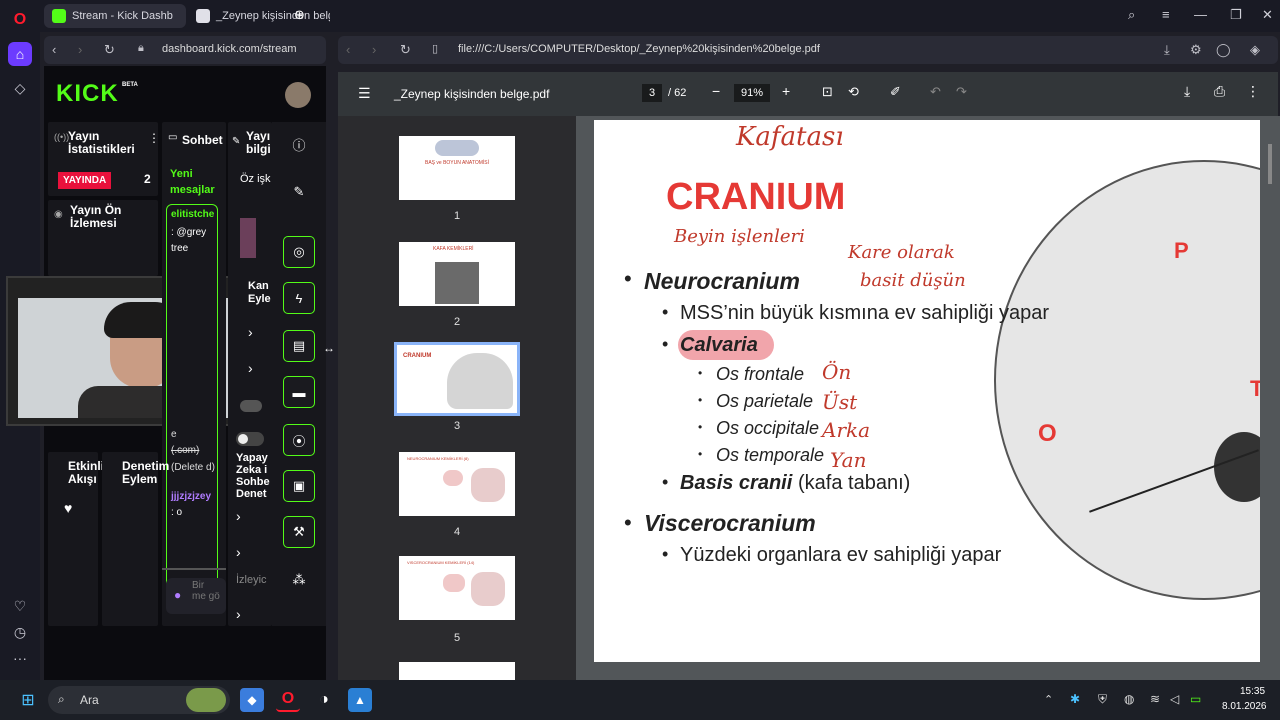  I want to click on security-icon: ⛨, so click(1102, 699).